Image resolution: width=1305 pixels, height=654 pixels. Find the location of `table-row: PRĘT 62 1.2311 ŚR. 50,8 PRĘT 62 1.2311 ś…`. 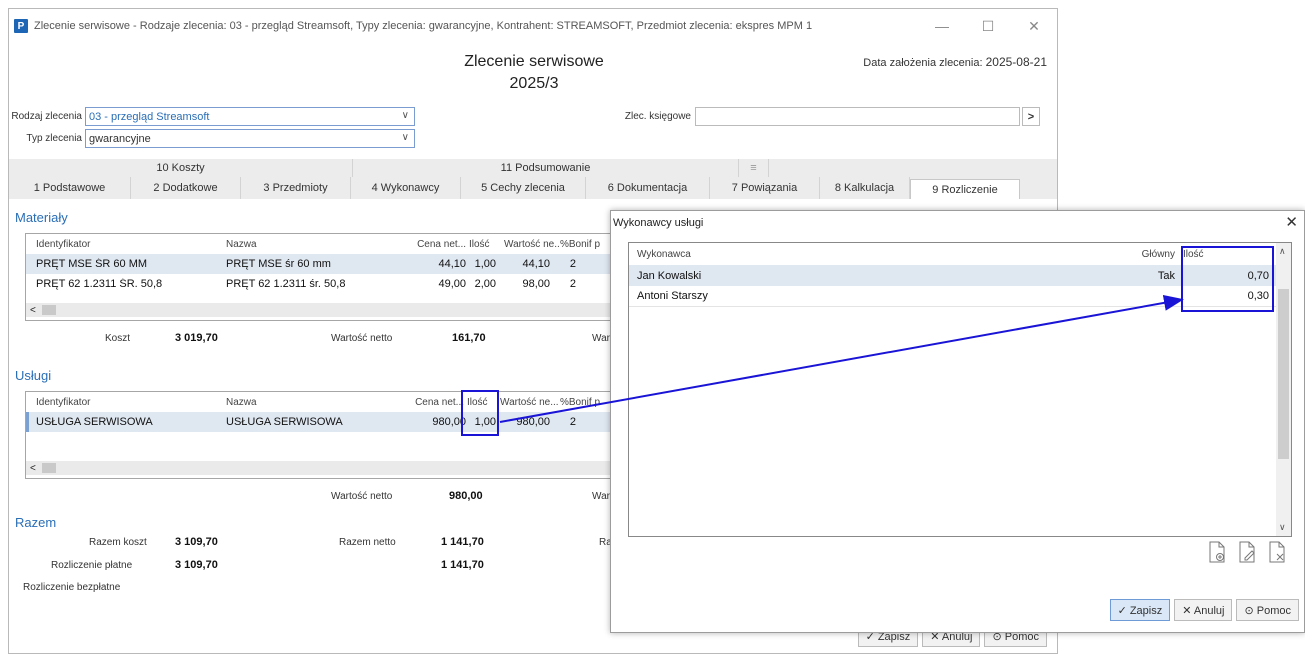

table-row: PRĘT 62 1.2311 ŚR. 50,8 PRĘT 62 1.2311 ś… is located at coordinates (325, 284).